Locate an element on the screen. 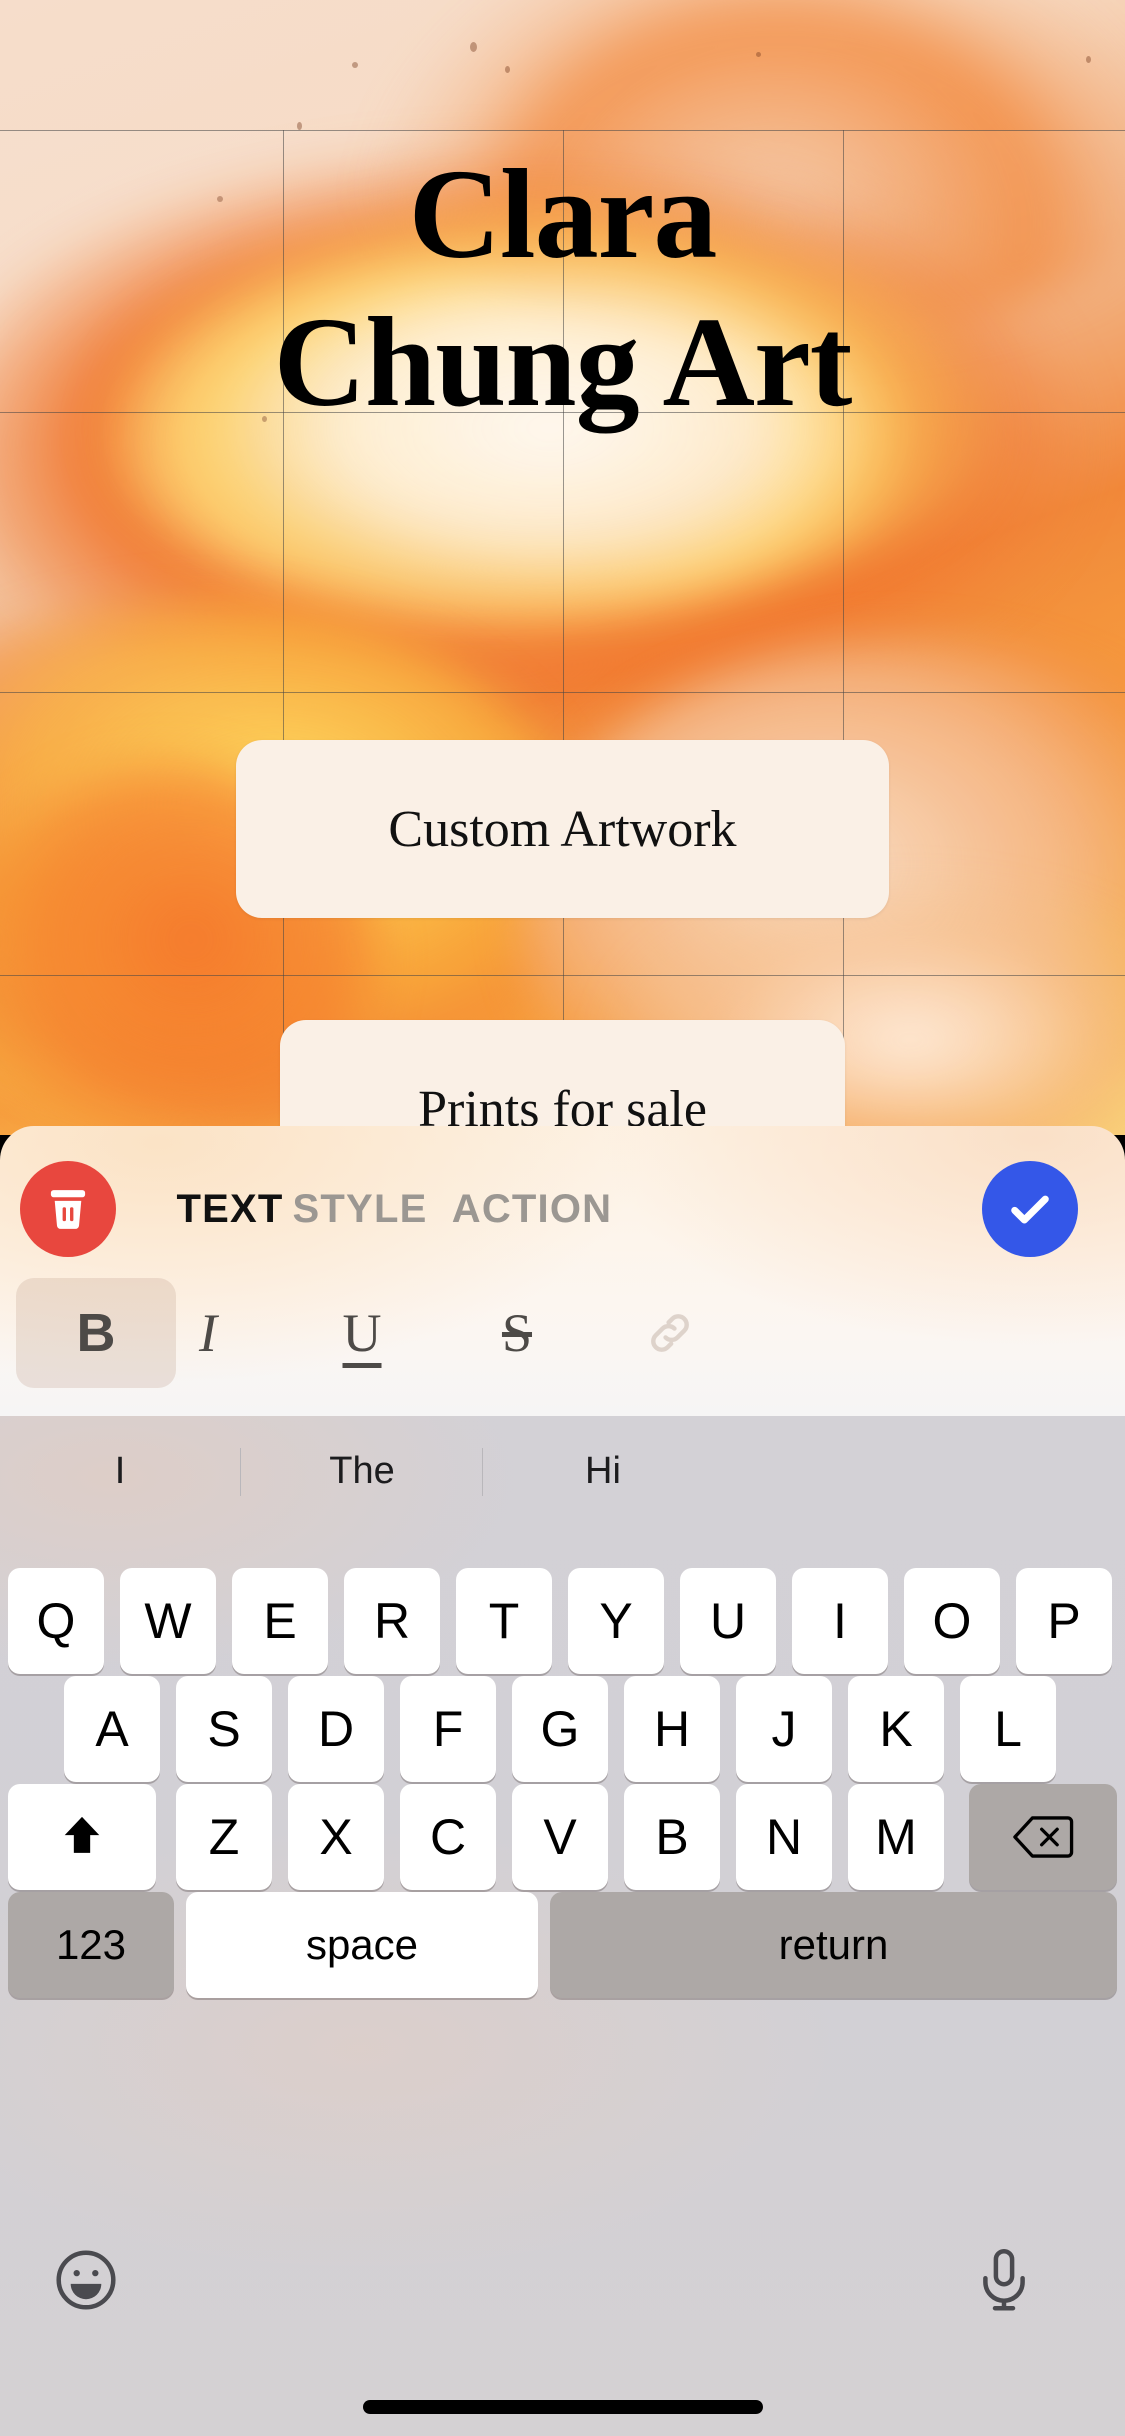 The width and height of the screenshot is (1125, 2436). key-label: K is located at coordinates (896, 1729).